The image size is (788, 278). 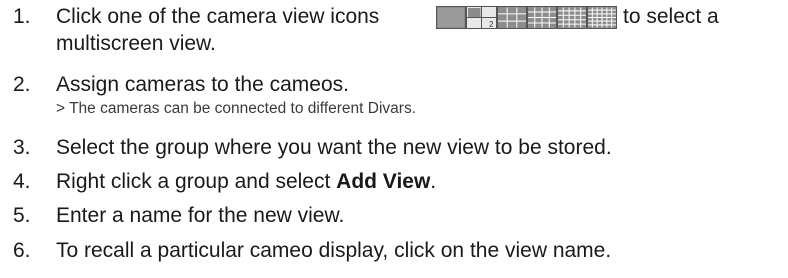 What do you see at coordinates (671, 16) in the screenshot?
I see `step-text-after: to select a` at bounding box center [671, 16].